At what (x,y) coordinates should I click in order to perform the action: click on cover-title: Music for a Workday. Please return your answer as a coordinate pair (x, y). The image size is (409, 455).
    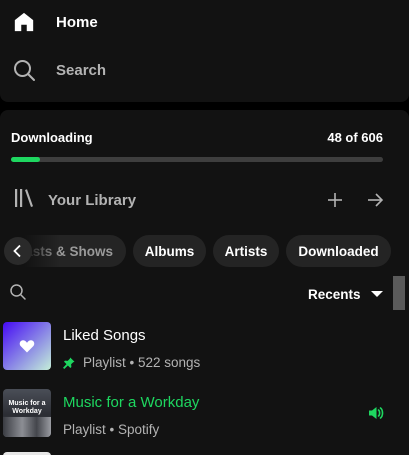
    Looking at the image, I should click on (27, 407).